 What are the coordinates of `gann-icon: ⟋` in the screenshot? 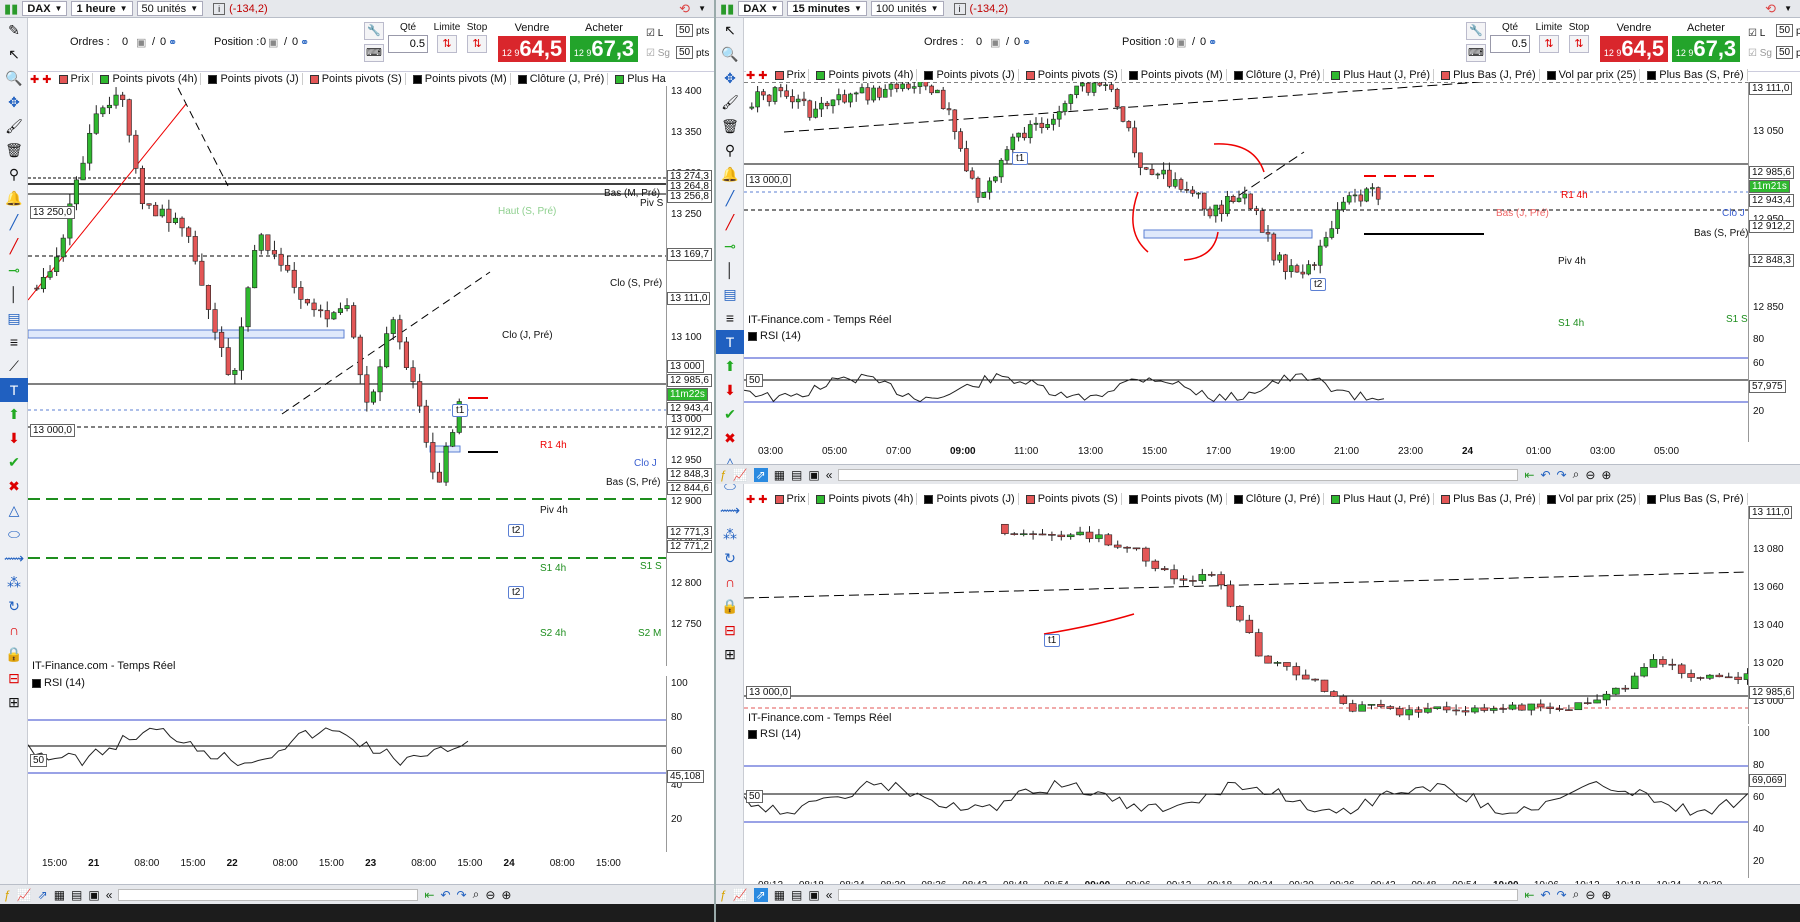 It's located at (14, 366).